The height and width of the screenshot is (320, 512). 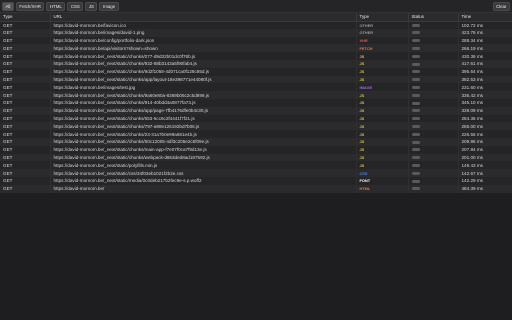 What do you see at coordinates (485, 48) in the screenshot?
I see `time-cell: 266.19 ms` at bounding box center [485, 48].